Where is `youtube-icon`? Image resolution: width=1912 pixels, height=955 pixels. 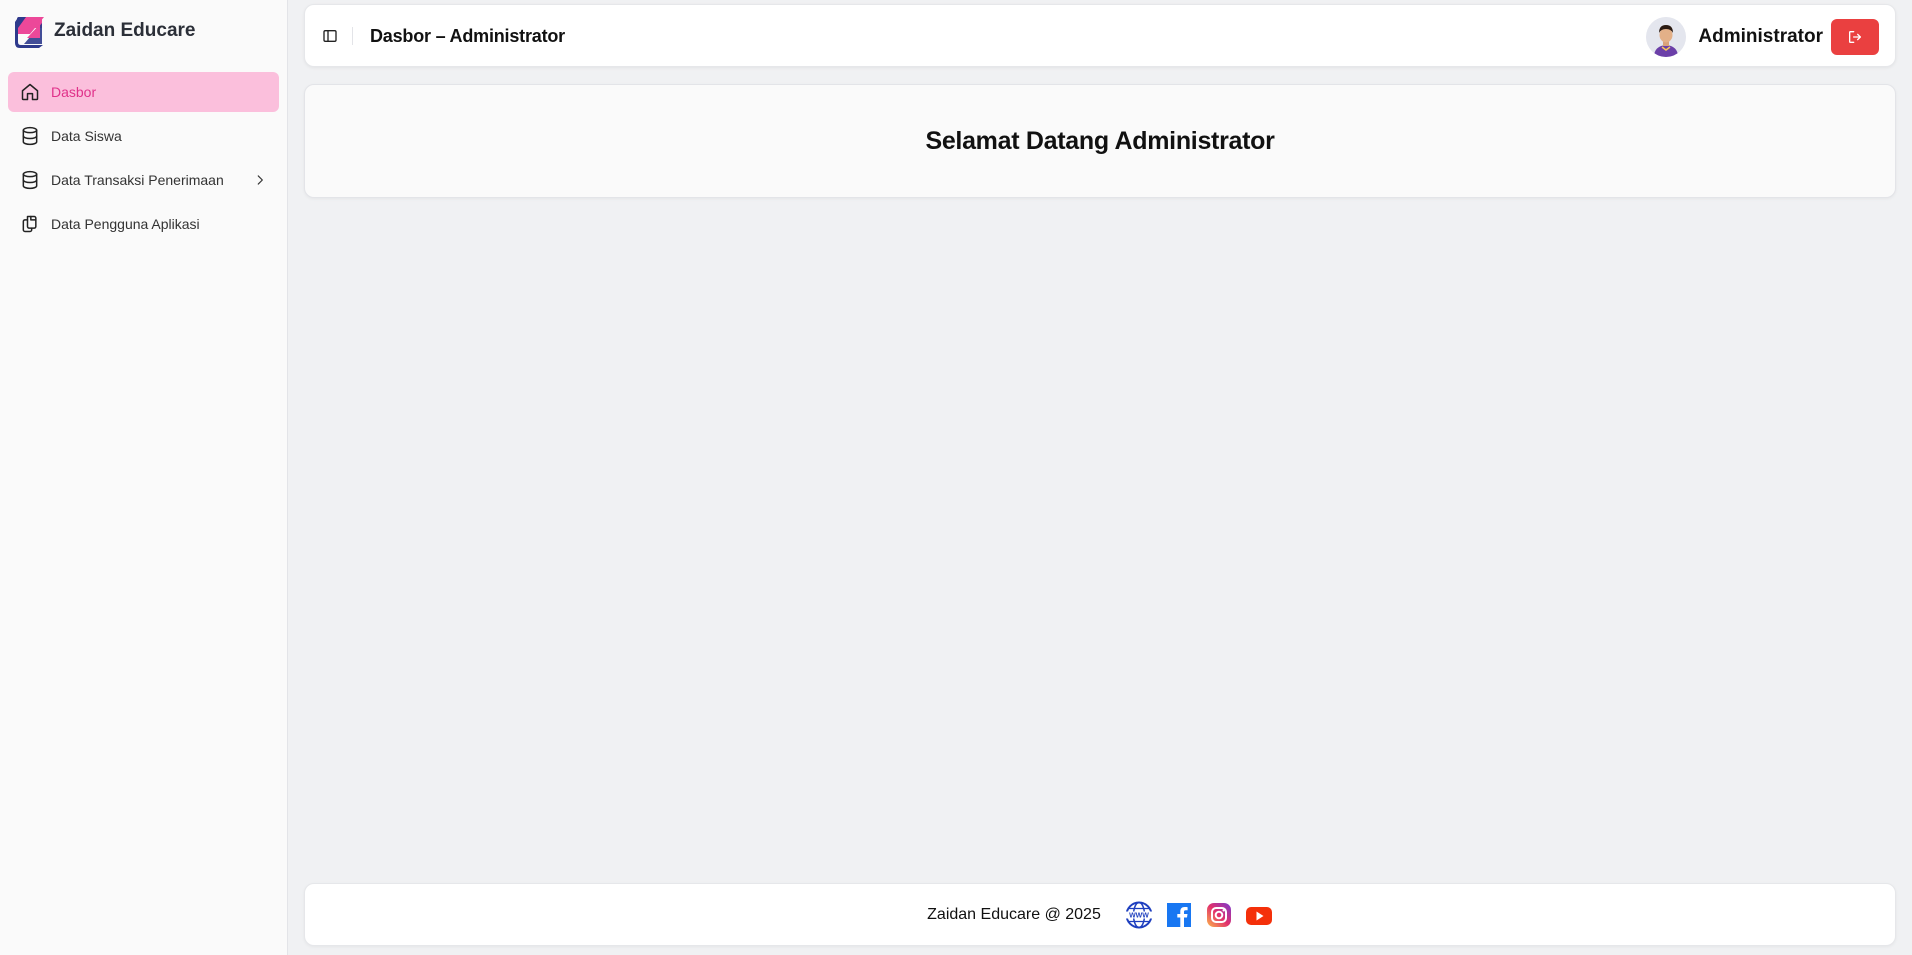 youtube-icon is located at coordinates (1258, 915).